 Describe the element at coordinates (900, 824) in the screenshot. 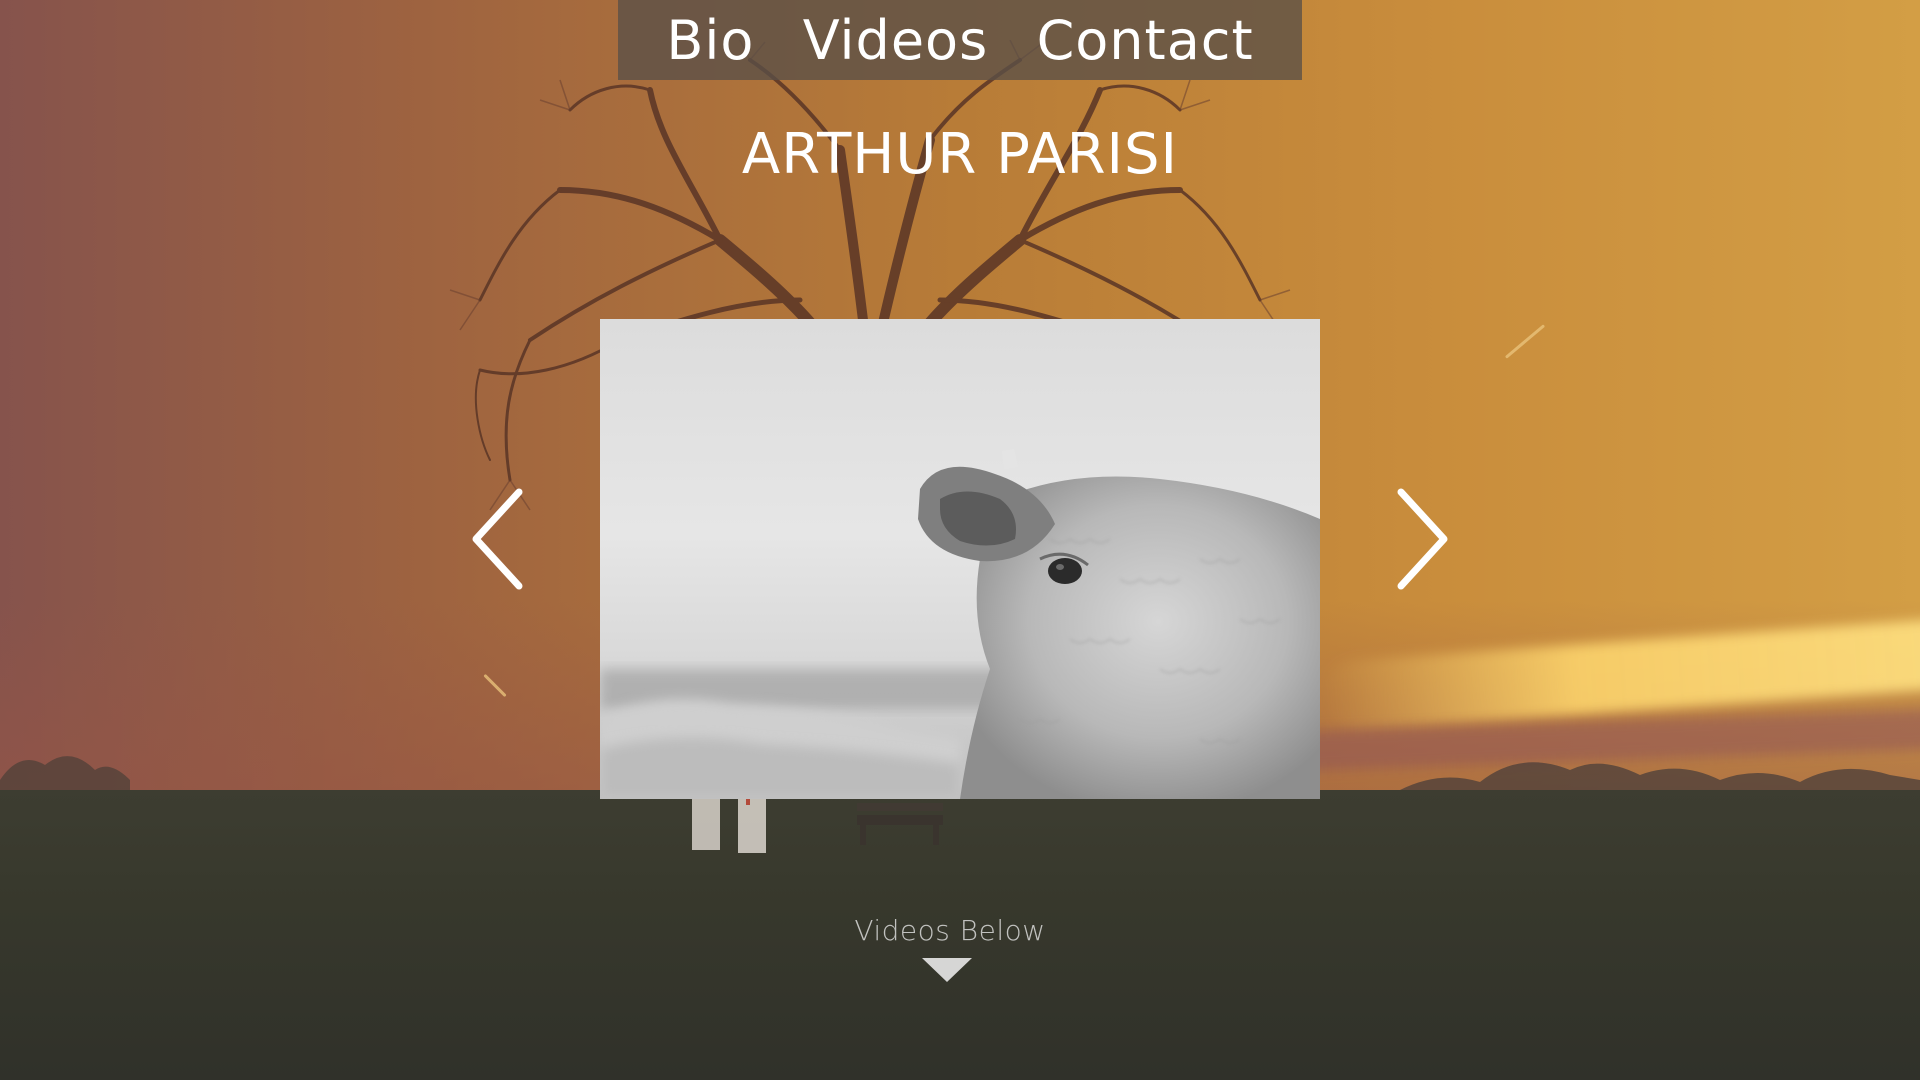

I see `bench-silhouette` at that location.